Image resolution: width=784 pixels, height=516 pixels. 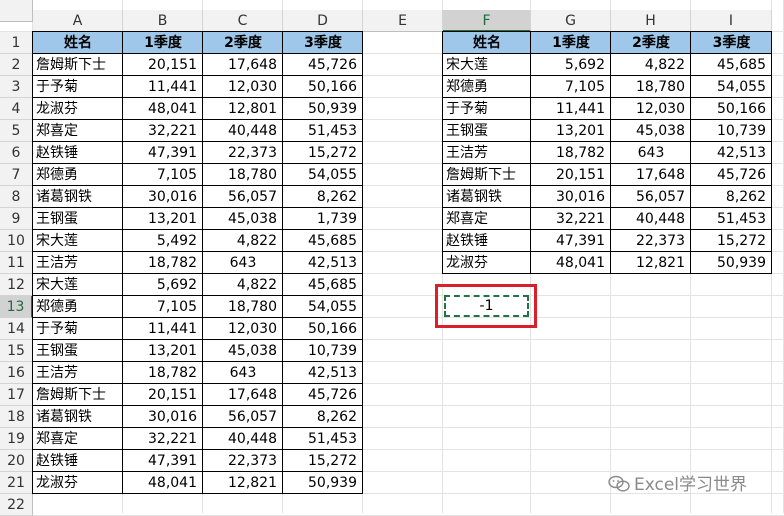 I want to click on left_table-value-cell: 51,453, so click(x=323, y=439).